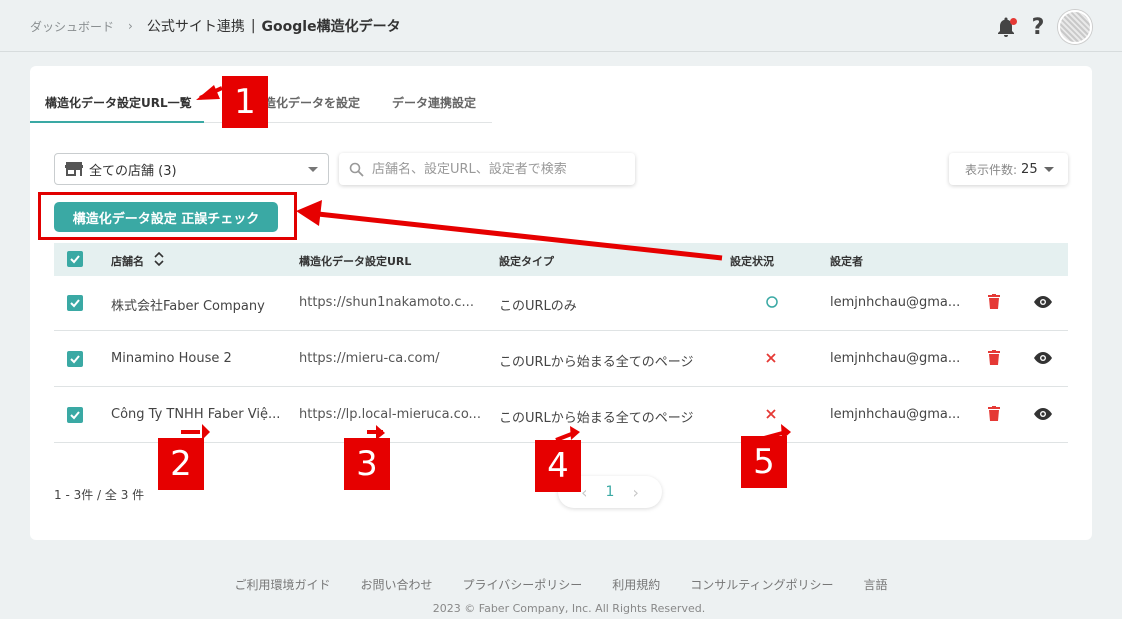 The width and height of the screenshot is (1122, 619). What do you see at coordinates (127, 261) in the screenshot?
I see `header-store: 店舗名` at bounding box center [127, 261].